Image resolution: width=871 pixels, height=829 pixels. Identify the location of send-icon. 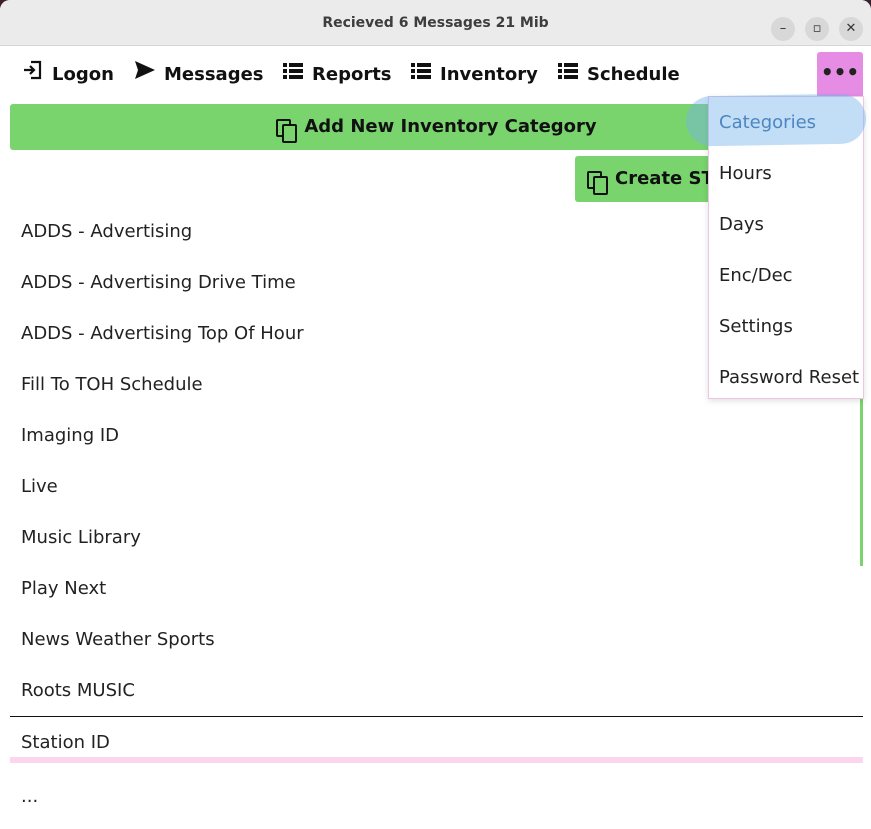
(145, 75).